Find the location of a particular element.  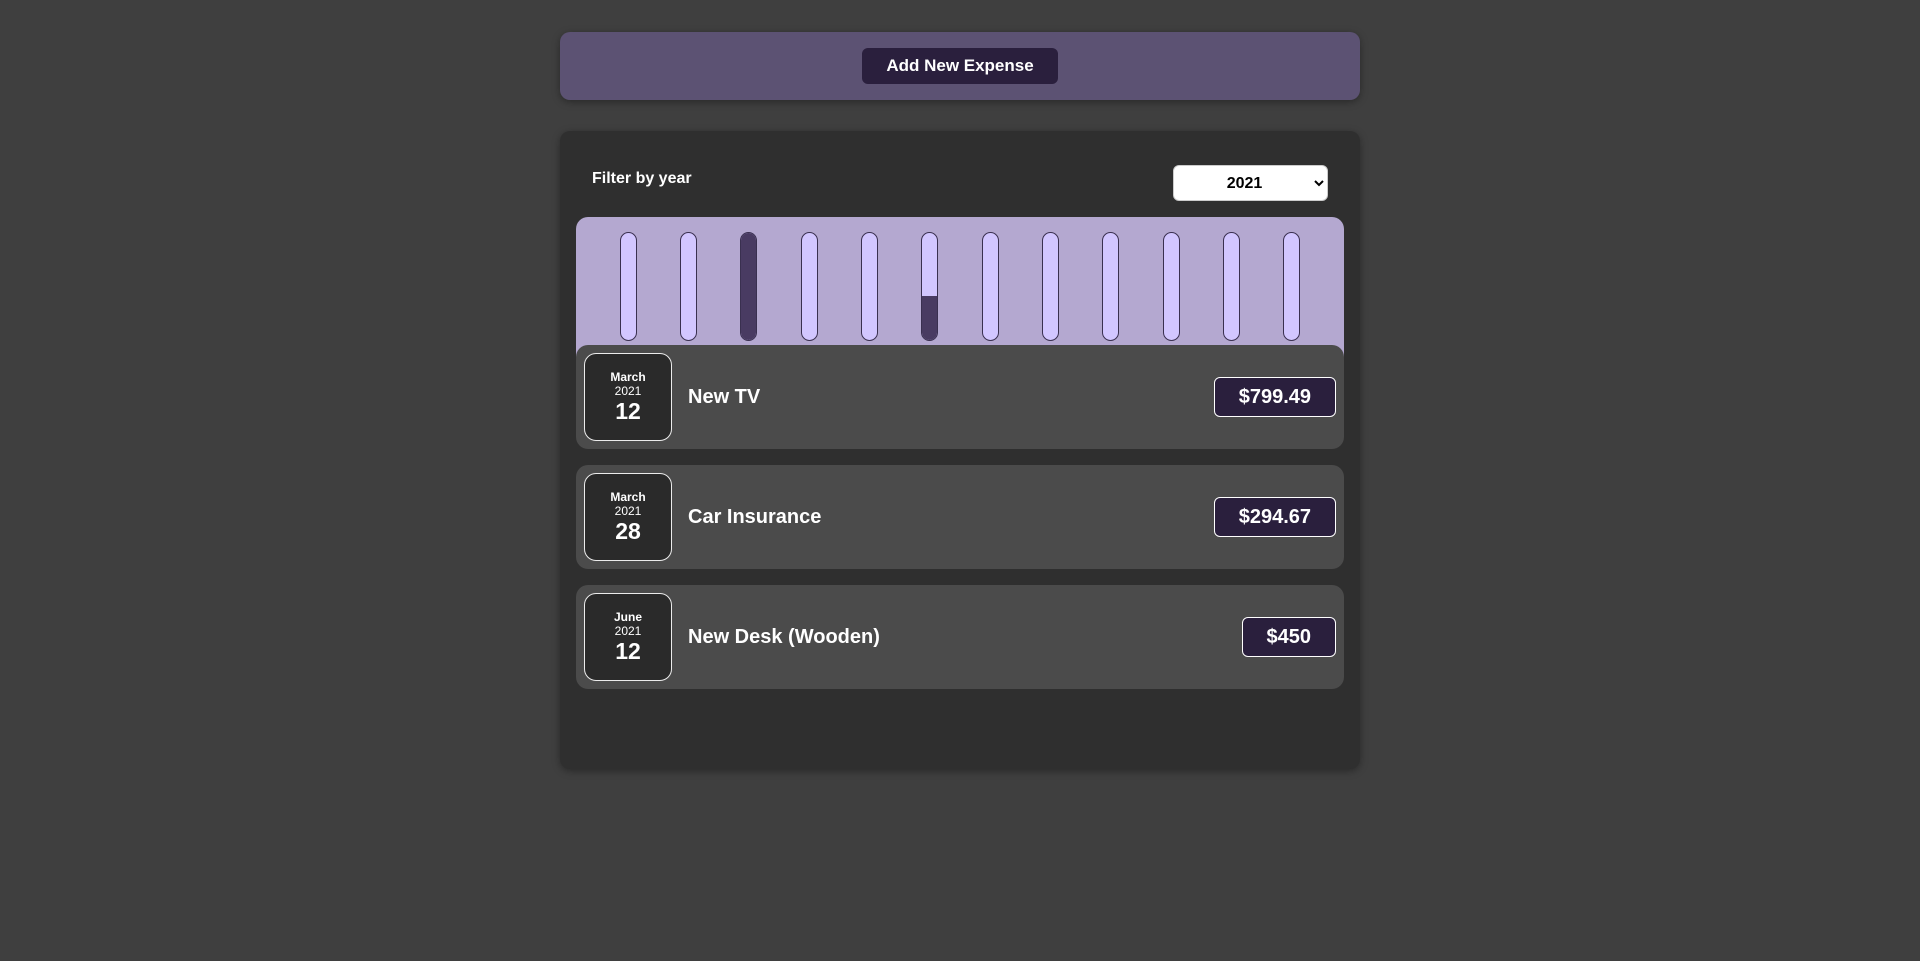

expense-item: March 2021 28 Car Insurance $294.67 is located at coordinates (960, 517).